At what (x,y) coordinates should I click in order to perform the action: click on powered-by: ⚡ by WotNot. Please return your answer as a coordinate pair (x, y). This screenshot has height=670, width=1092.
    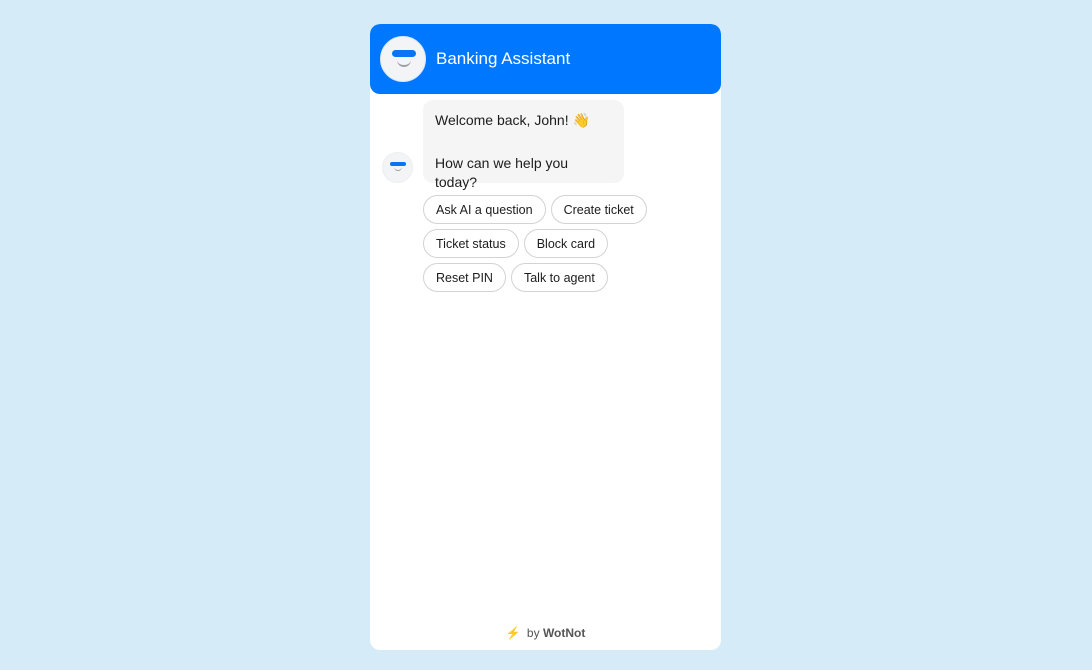
    Looking at the image, I should click on (545, 633).